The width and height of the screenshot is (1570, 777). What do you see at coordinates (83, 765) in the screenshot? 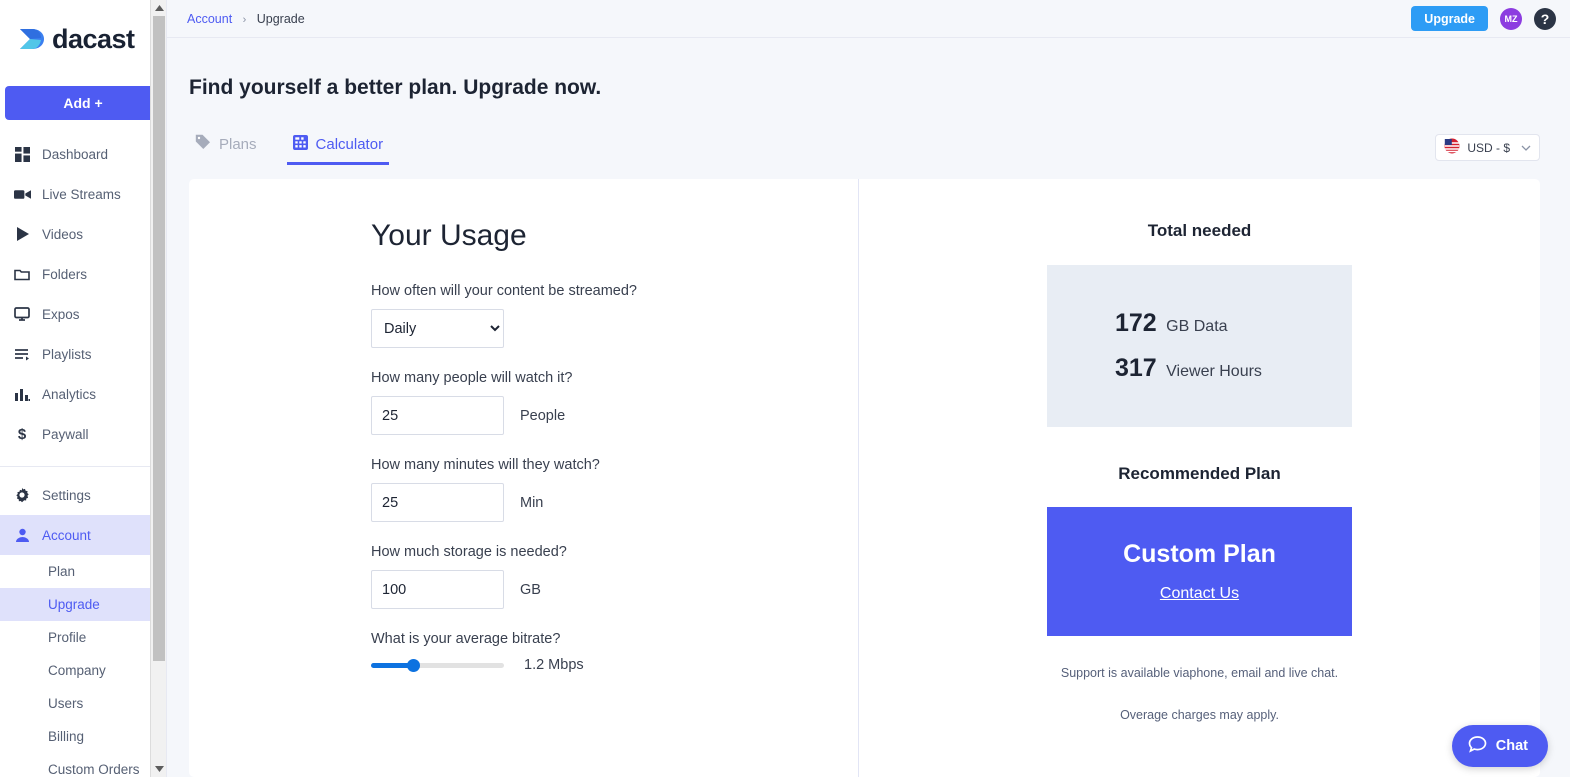
I see `sidebar-subitem-custom-orders: Custom Orders` at bounding box center [83, 765].